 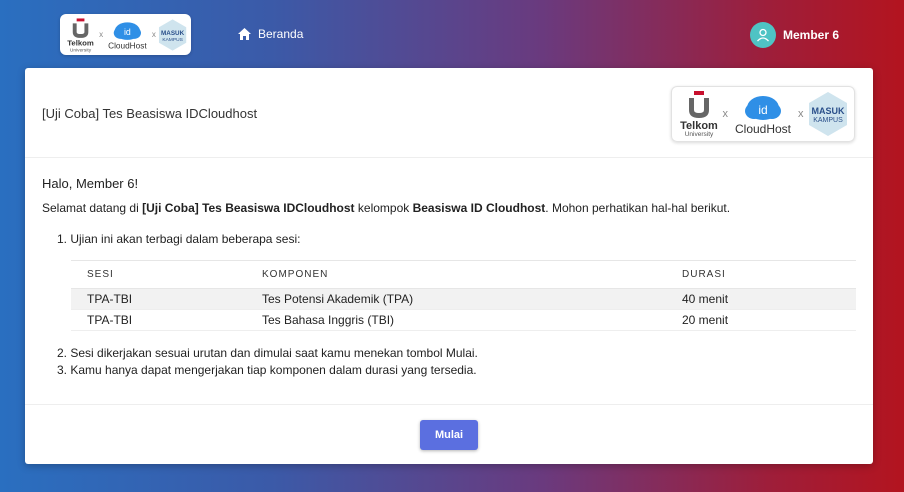 I want to click on column-header-durasi: DURASI, so click(x=761, y=274).